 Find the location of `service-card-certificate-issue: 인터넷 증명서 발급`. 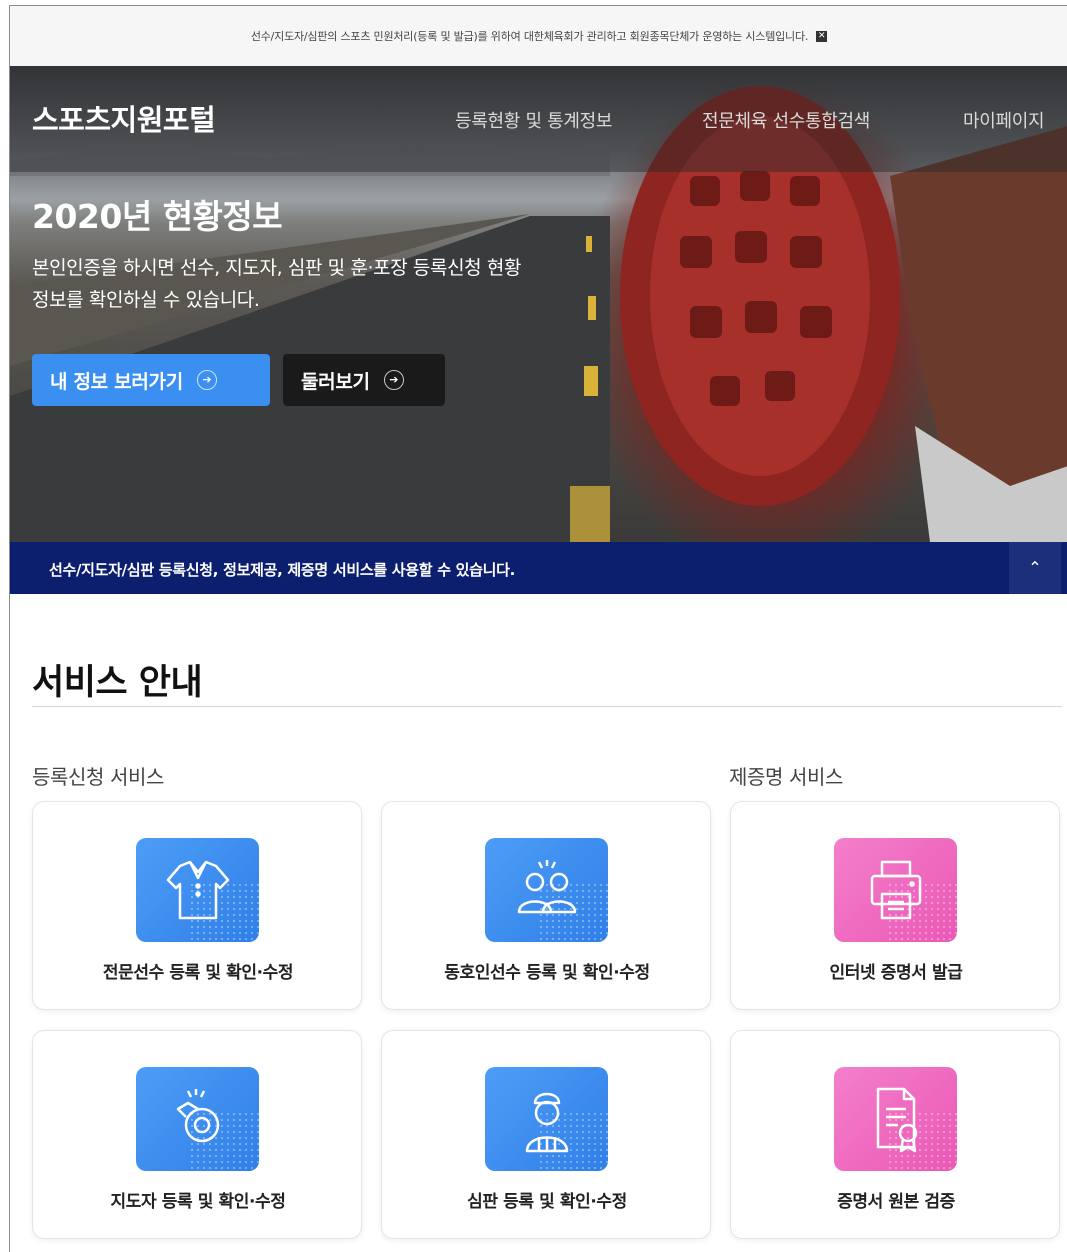

service-card-certificate-issue: 인터넷 증명서 발급 is located at coordinates (895, 905).